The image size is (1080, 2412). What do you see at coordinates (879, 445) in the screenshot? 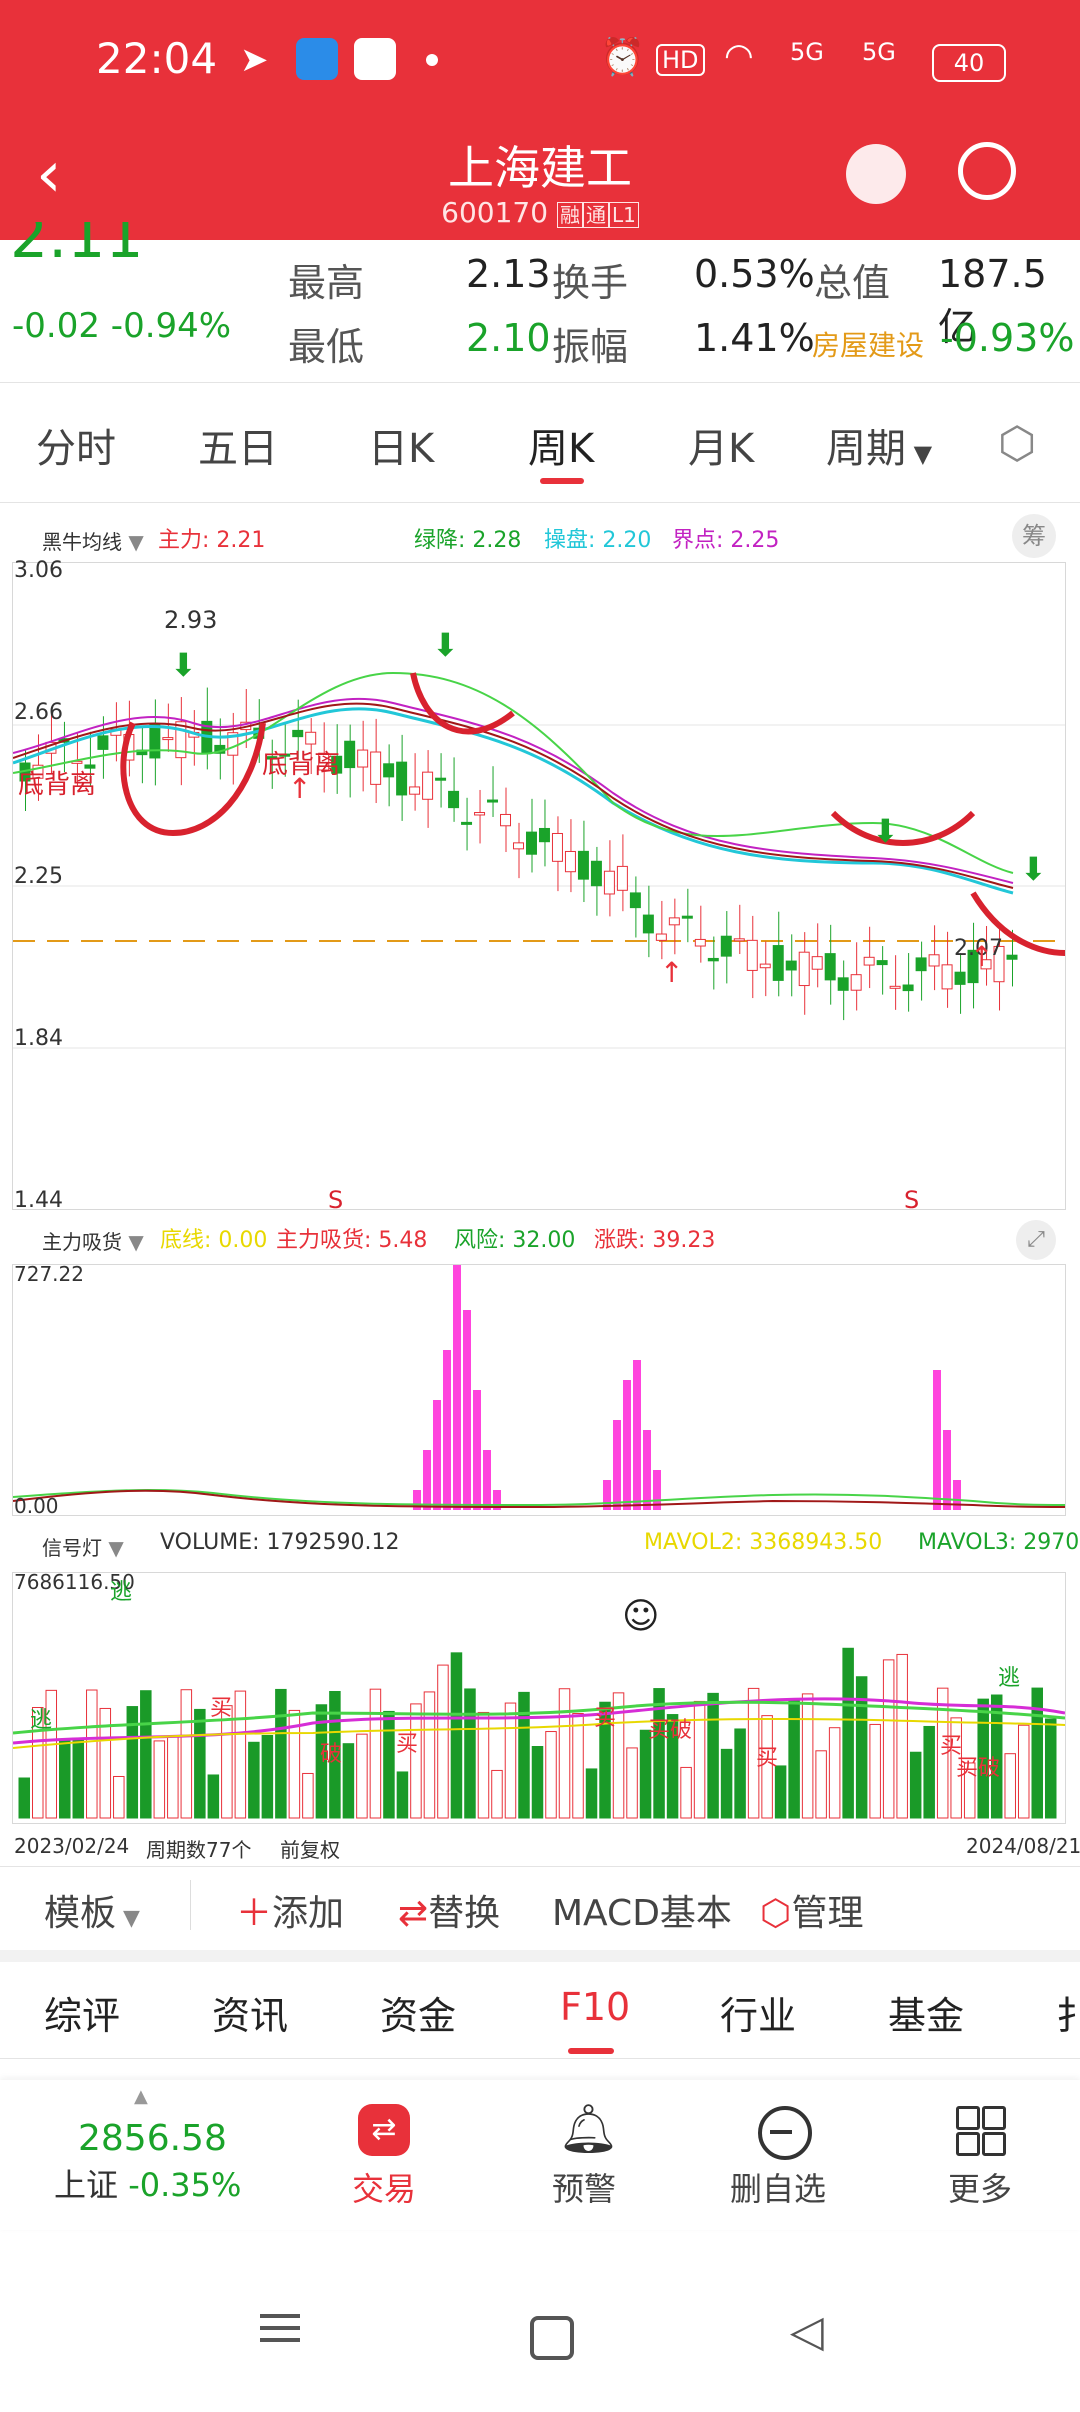
I see `tab-period: 周期 ▼` at bounding box center [879, 445].